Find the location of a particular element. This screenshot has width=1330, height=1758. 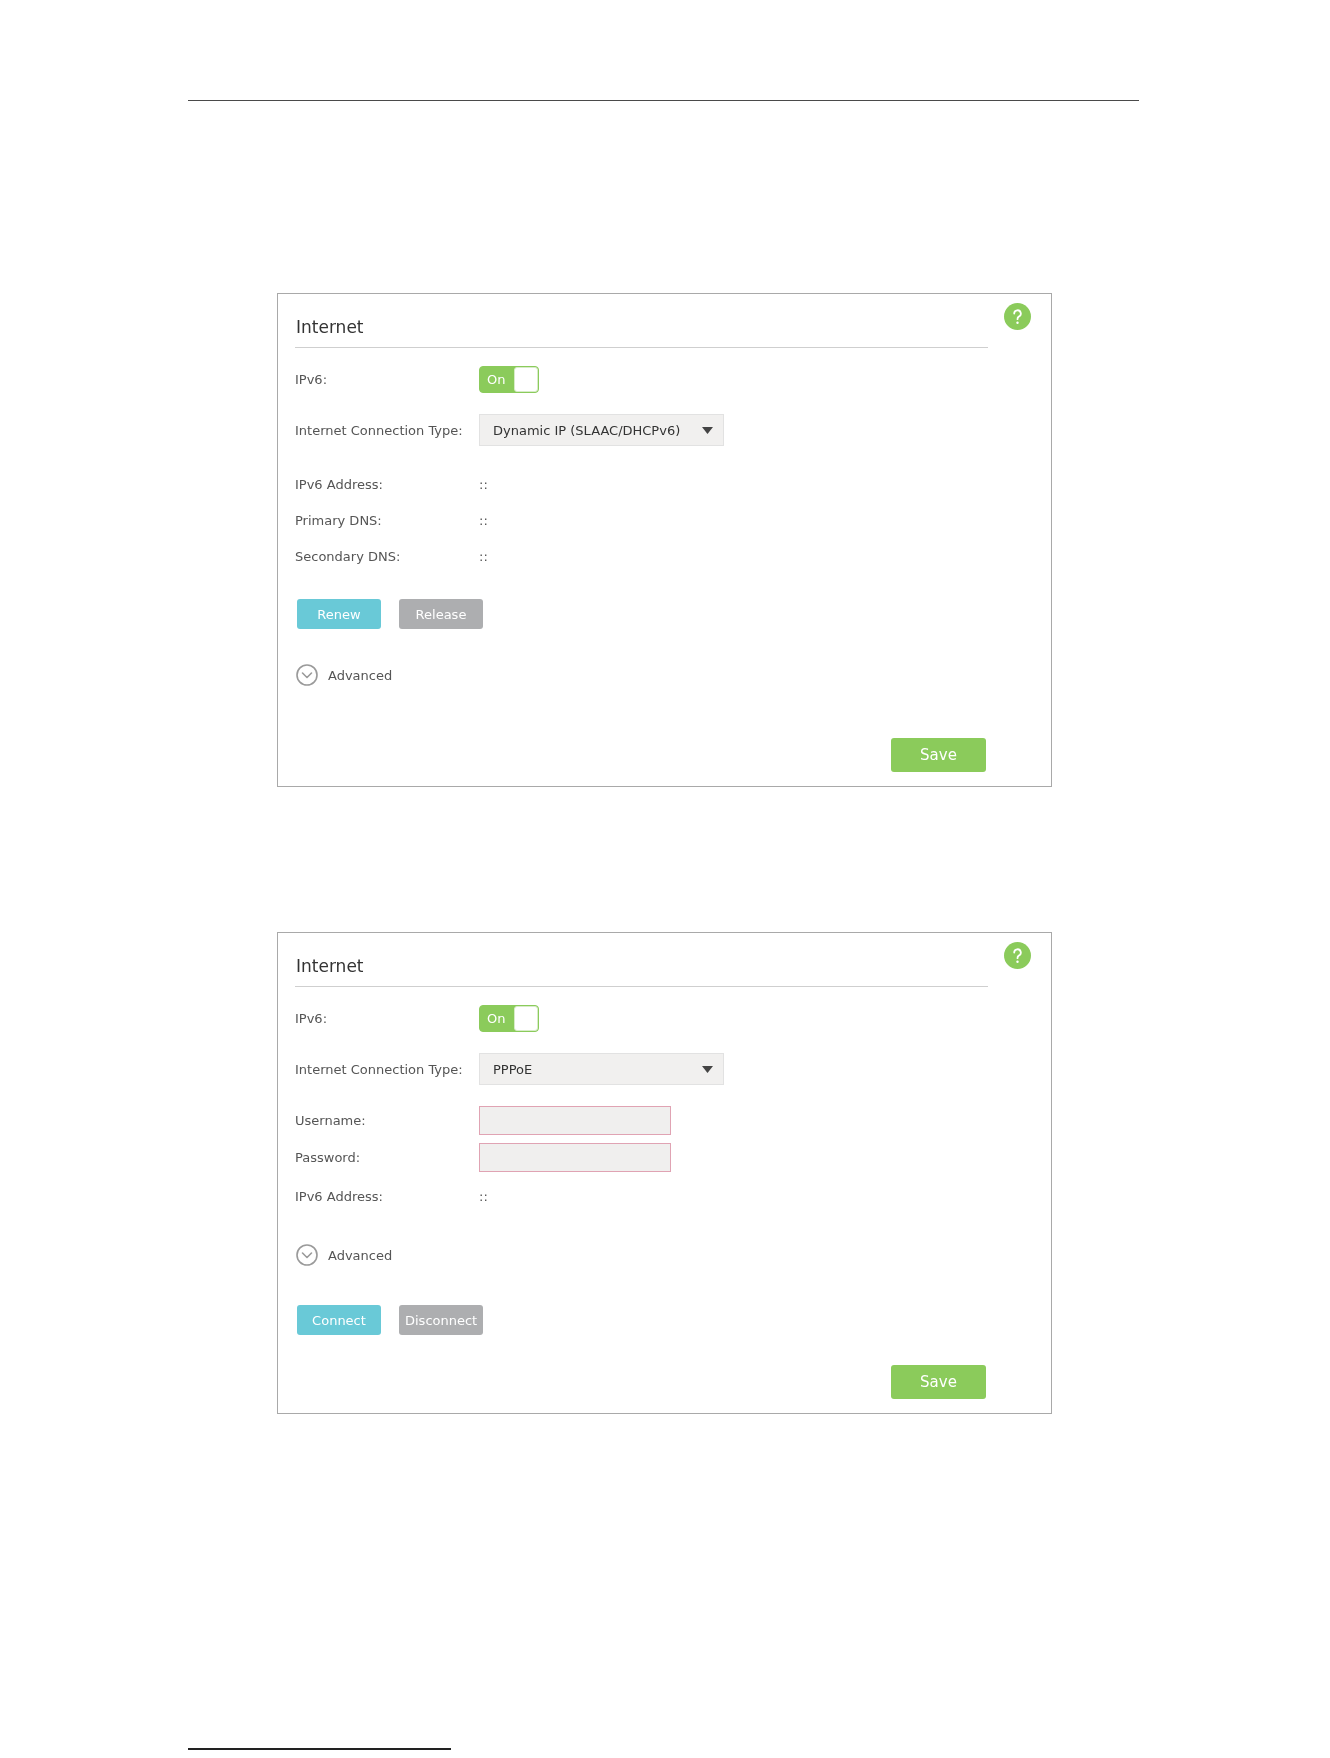

action-button: Renew is located at coordinates (339, 614).